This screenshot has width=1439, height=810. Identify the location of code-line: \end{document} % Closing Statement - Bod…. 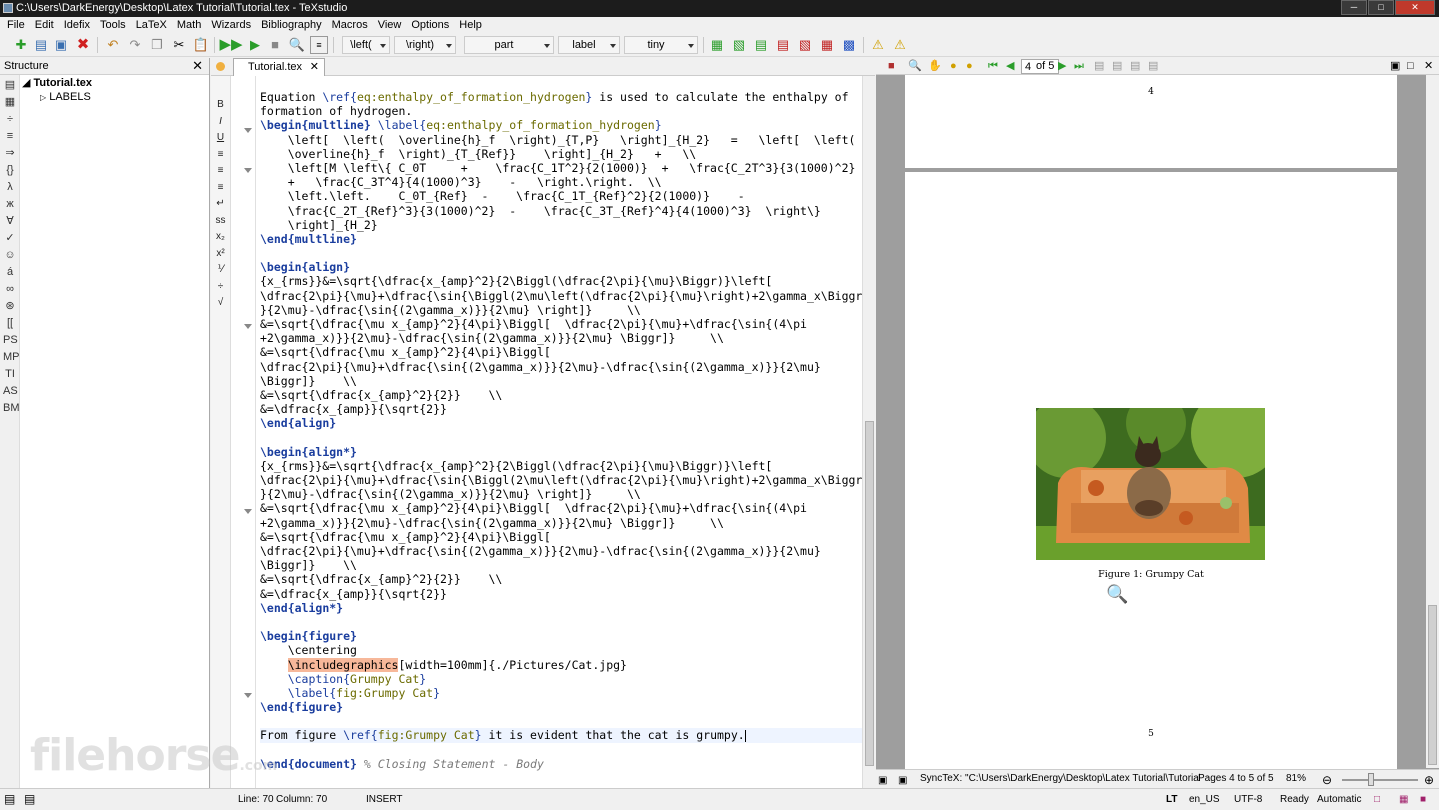
(561, 764).